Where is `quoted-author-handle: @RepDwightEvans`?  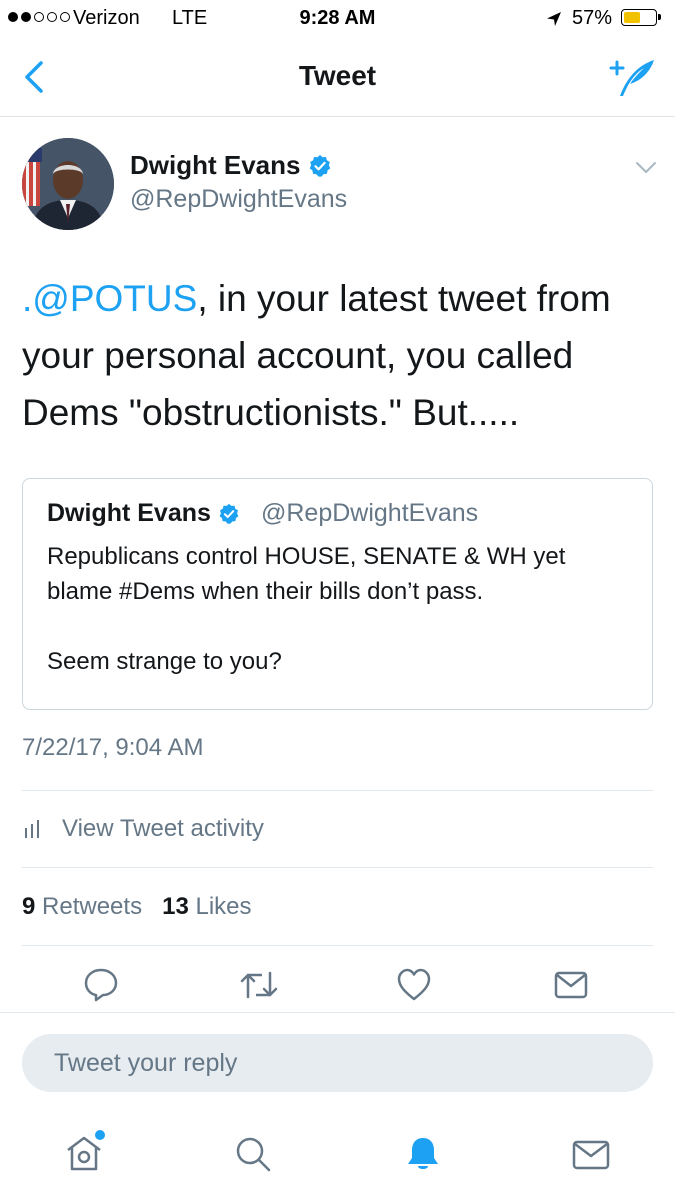 quoted-author-handle: @RepDwightEvans is located at coordinates (370, 513).